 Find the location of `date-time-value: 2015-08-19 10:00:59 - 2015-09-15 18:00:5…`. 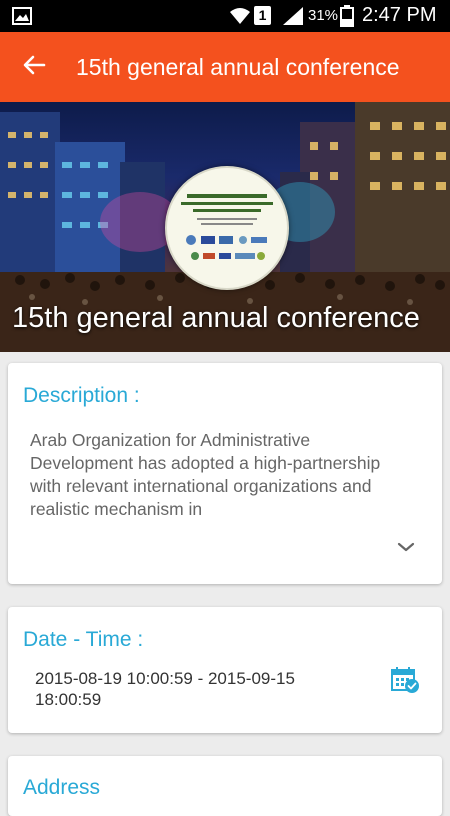

date-time-value: 2015-08-19 10:00:59 - 2015-09-15 18:00:5… is located at coordinates (165, 689).